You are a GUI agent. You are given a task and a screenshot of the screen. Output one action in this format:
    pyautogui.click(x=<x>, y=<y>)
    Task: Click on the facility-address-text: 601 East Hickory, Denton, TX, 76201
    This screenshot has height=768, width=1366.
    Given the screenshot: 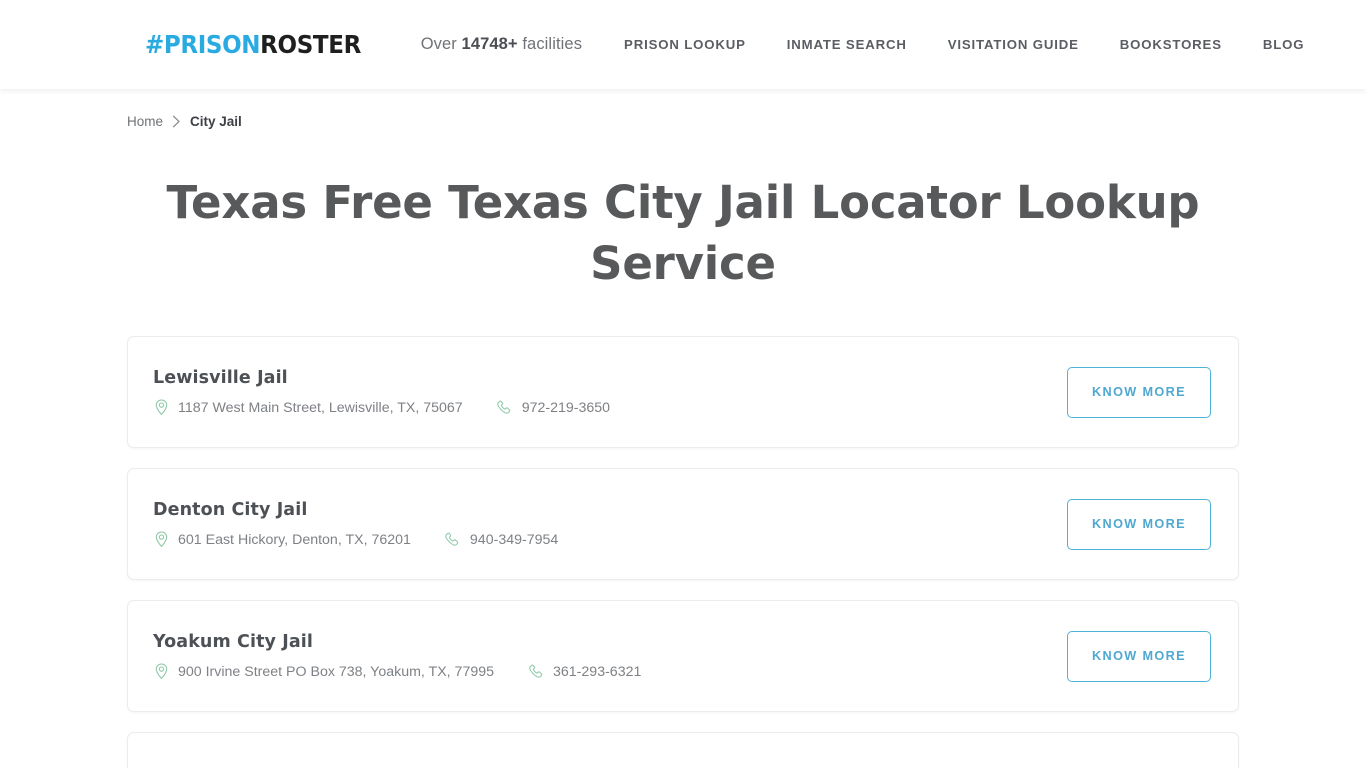 What is the action you would take?
    pyautogui.click(x=294, y=539)
    